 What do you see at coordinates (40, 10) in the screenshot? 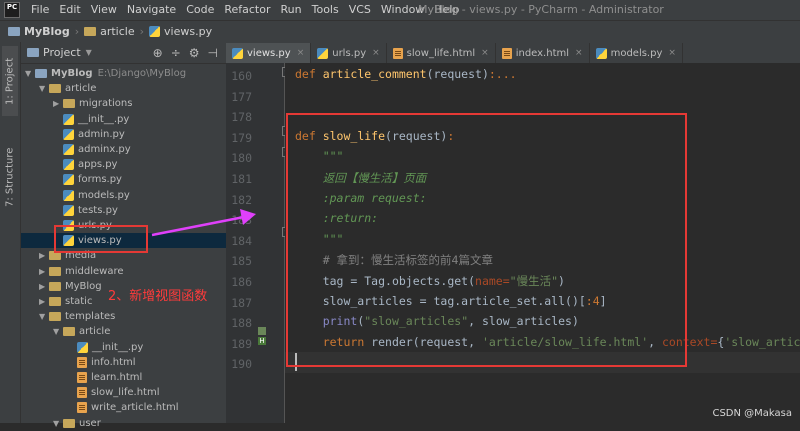
I see `menu-item: File` at bounding box center [40, 10].